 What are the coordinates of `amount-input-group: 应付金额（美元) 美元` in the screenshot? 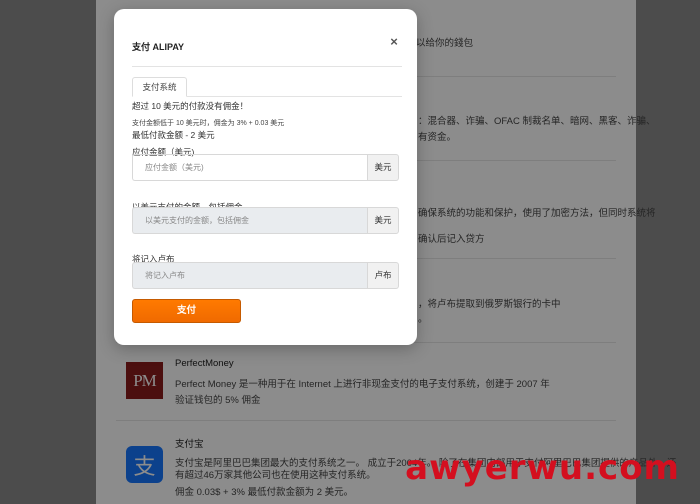 It's located at (265, 167).